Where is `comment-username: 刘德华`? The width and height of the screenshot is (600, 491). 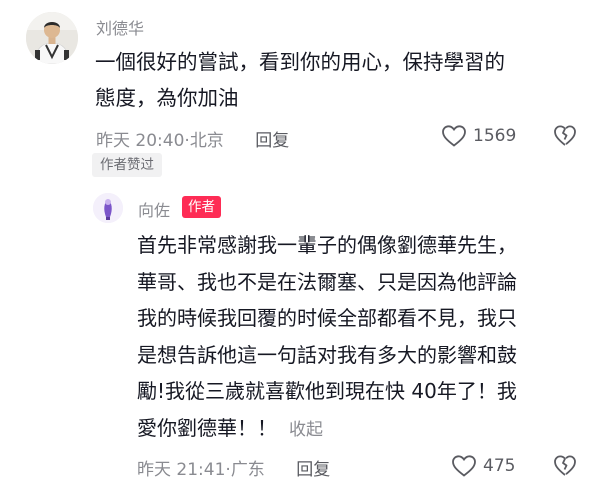 comment-username: 刘德华 is located at coordinates (120, 27).